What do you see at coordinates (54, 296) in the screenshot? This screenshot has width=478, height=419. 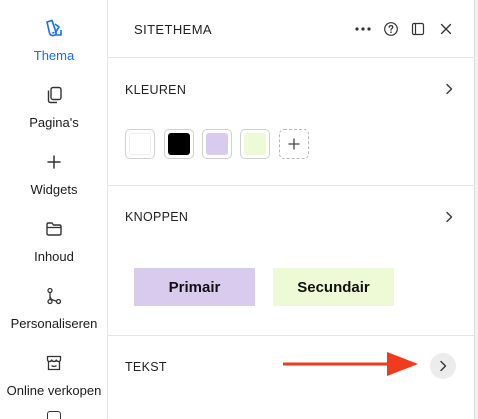 I see `branch-icon` at bounding box center [54, 296].